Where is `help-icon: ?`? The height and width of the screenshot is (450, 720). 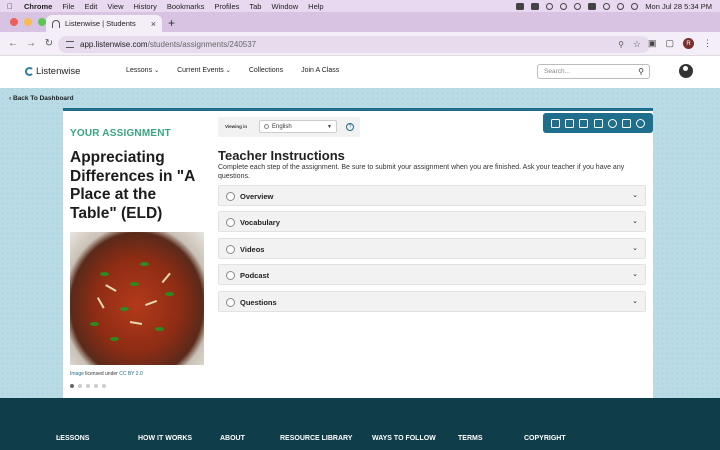
help-icon: ? is located at coordinates (350, 127).